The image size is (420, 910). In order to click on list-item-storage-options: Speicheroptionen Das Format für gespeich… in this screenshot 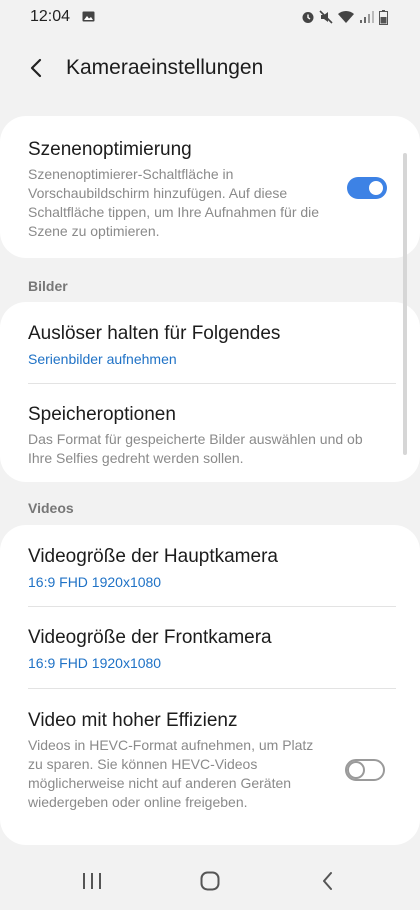, I will do `click(204, 435)`.